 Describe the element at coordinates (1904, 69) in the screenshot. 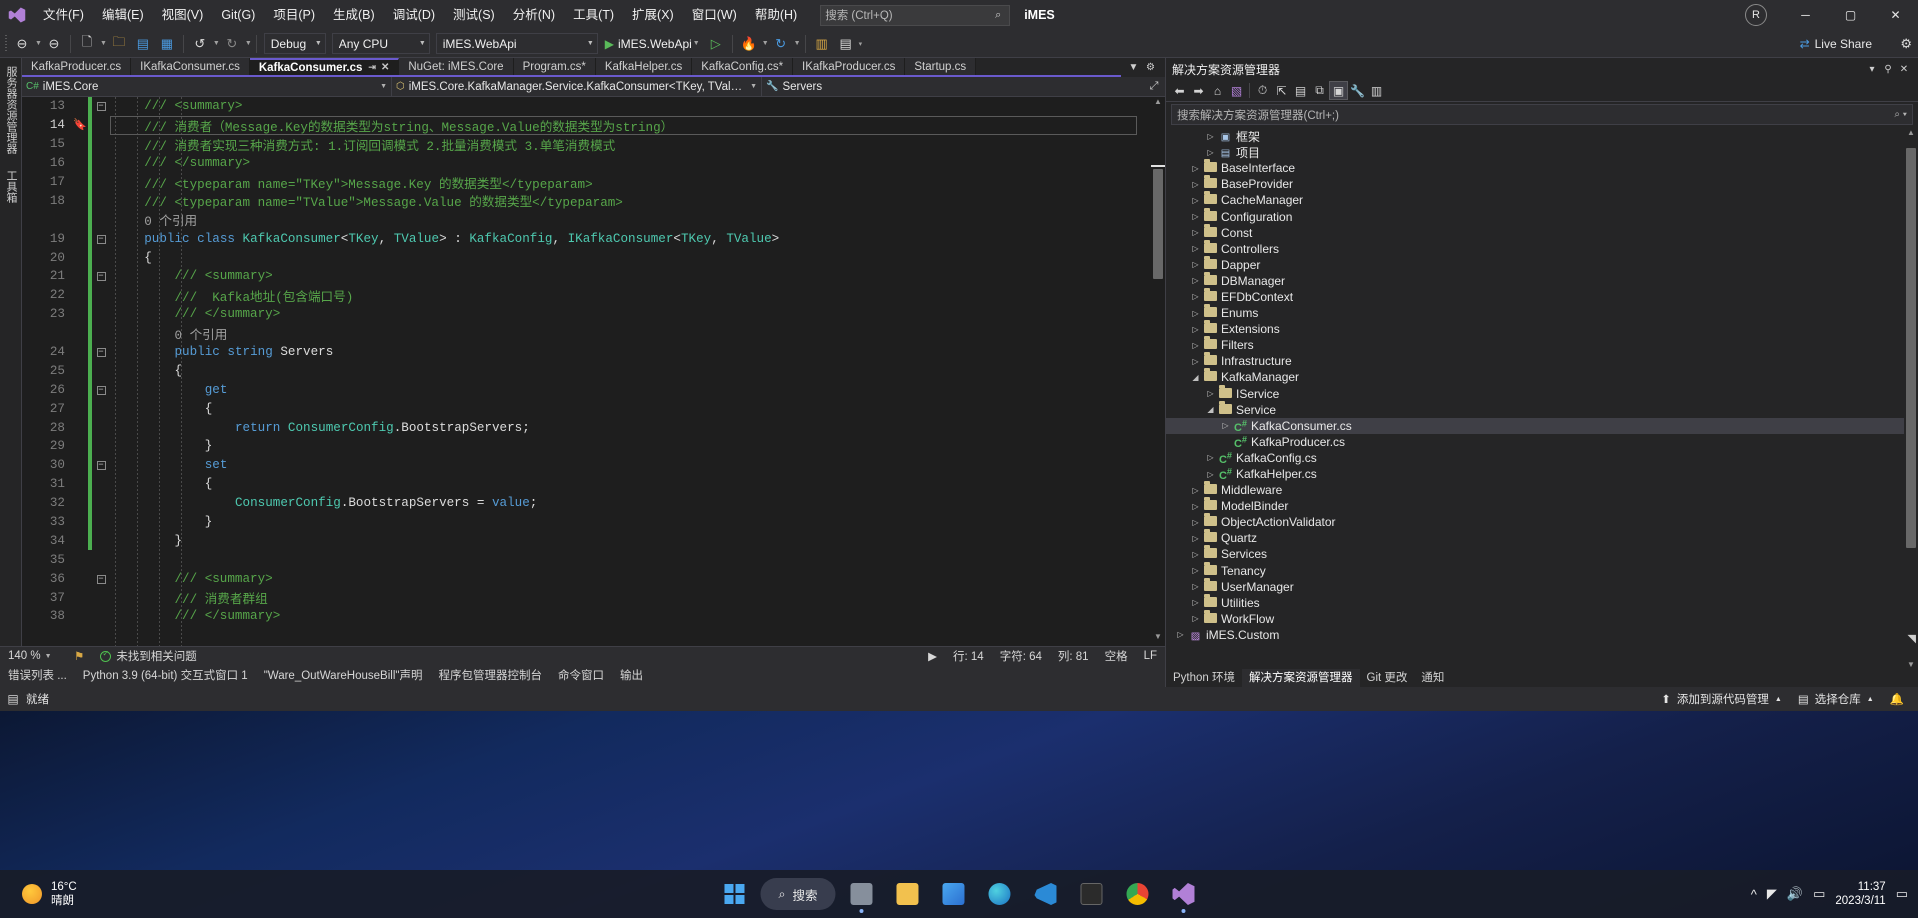

I see `close-panel-icon: ✕` at that location.